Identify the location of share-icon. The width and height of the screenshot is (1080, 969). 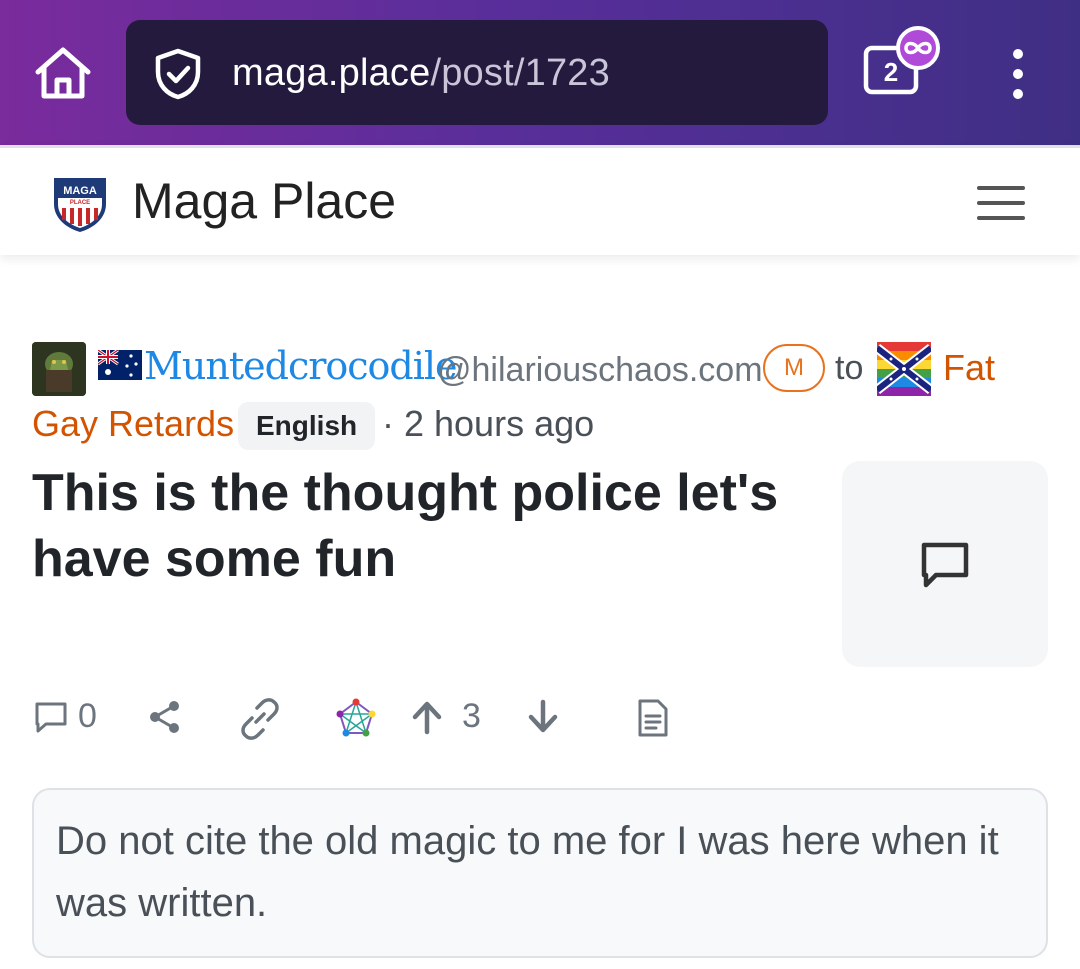
(164, 717).